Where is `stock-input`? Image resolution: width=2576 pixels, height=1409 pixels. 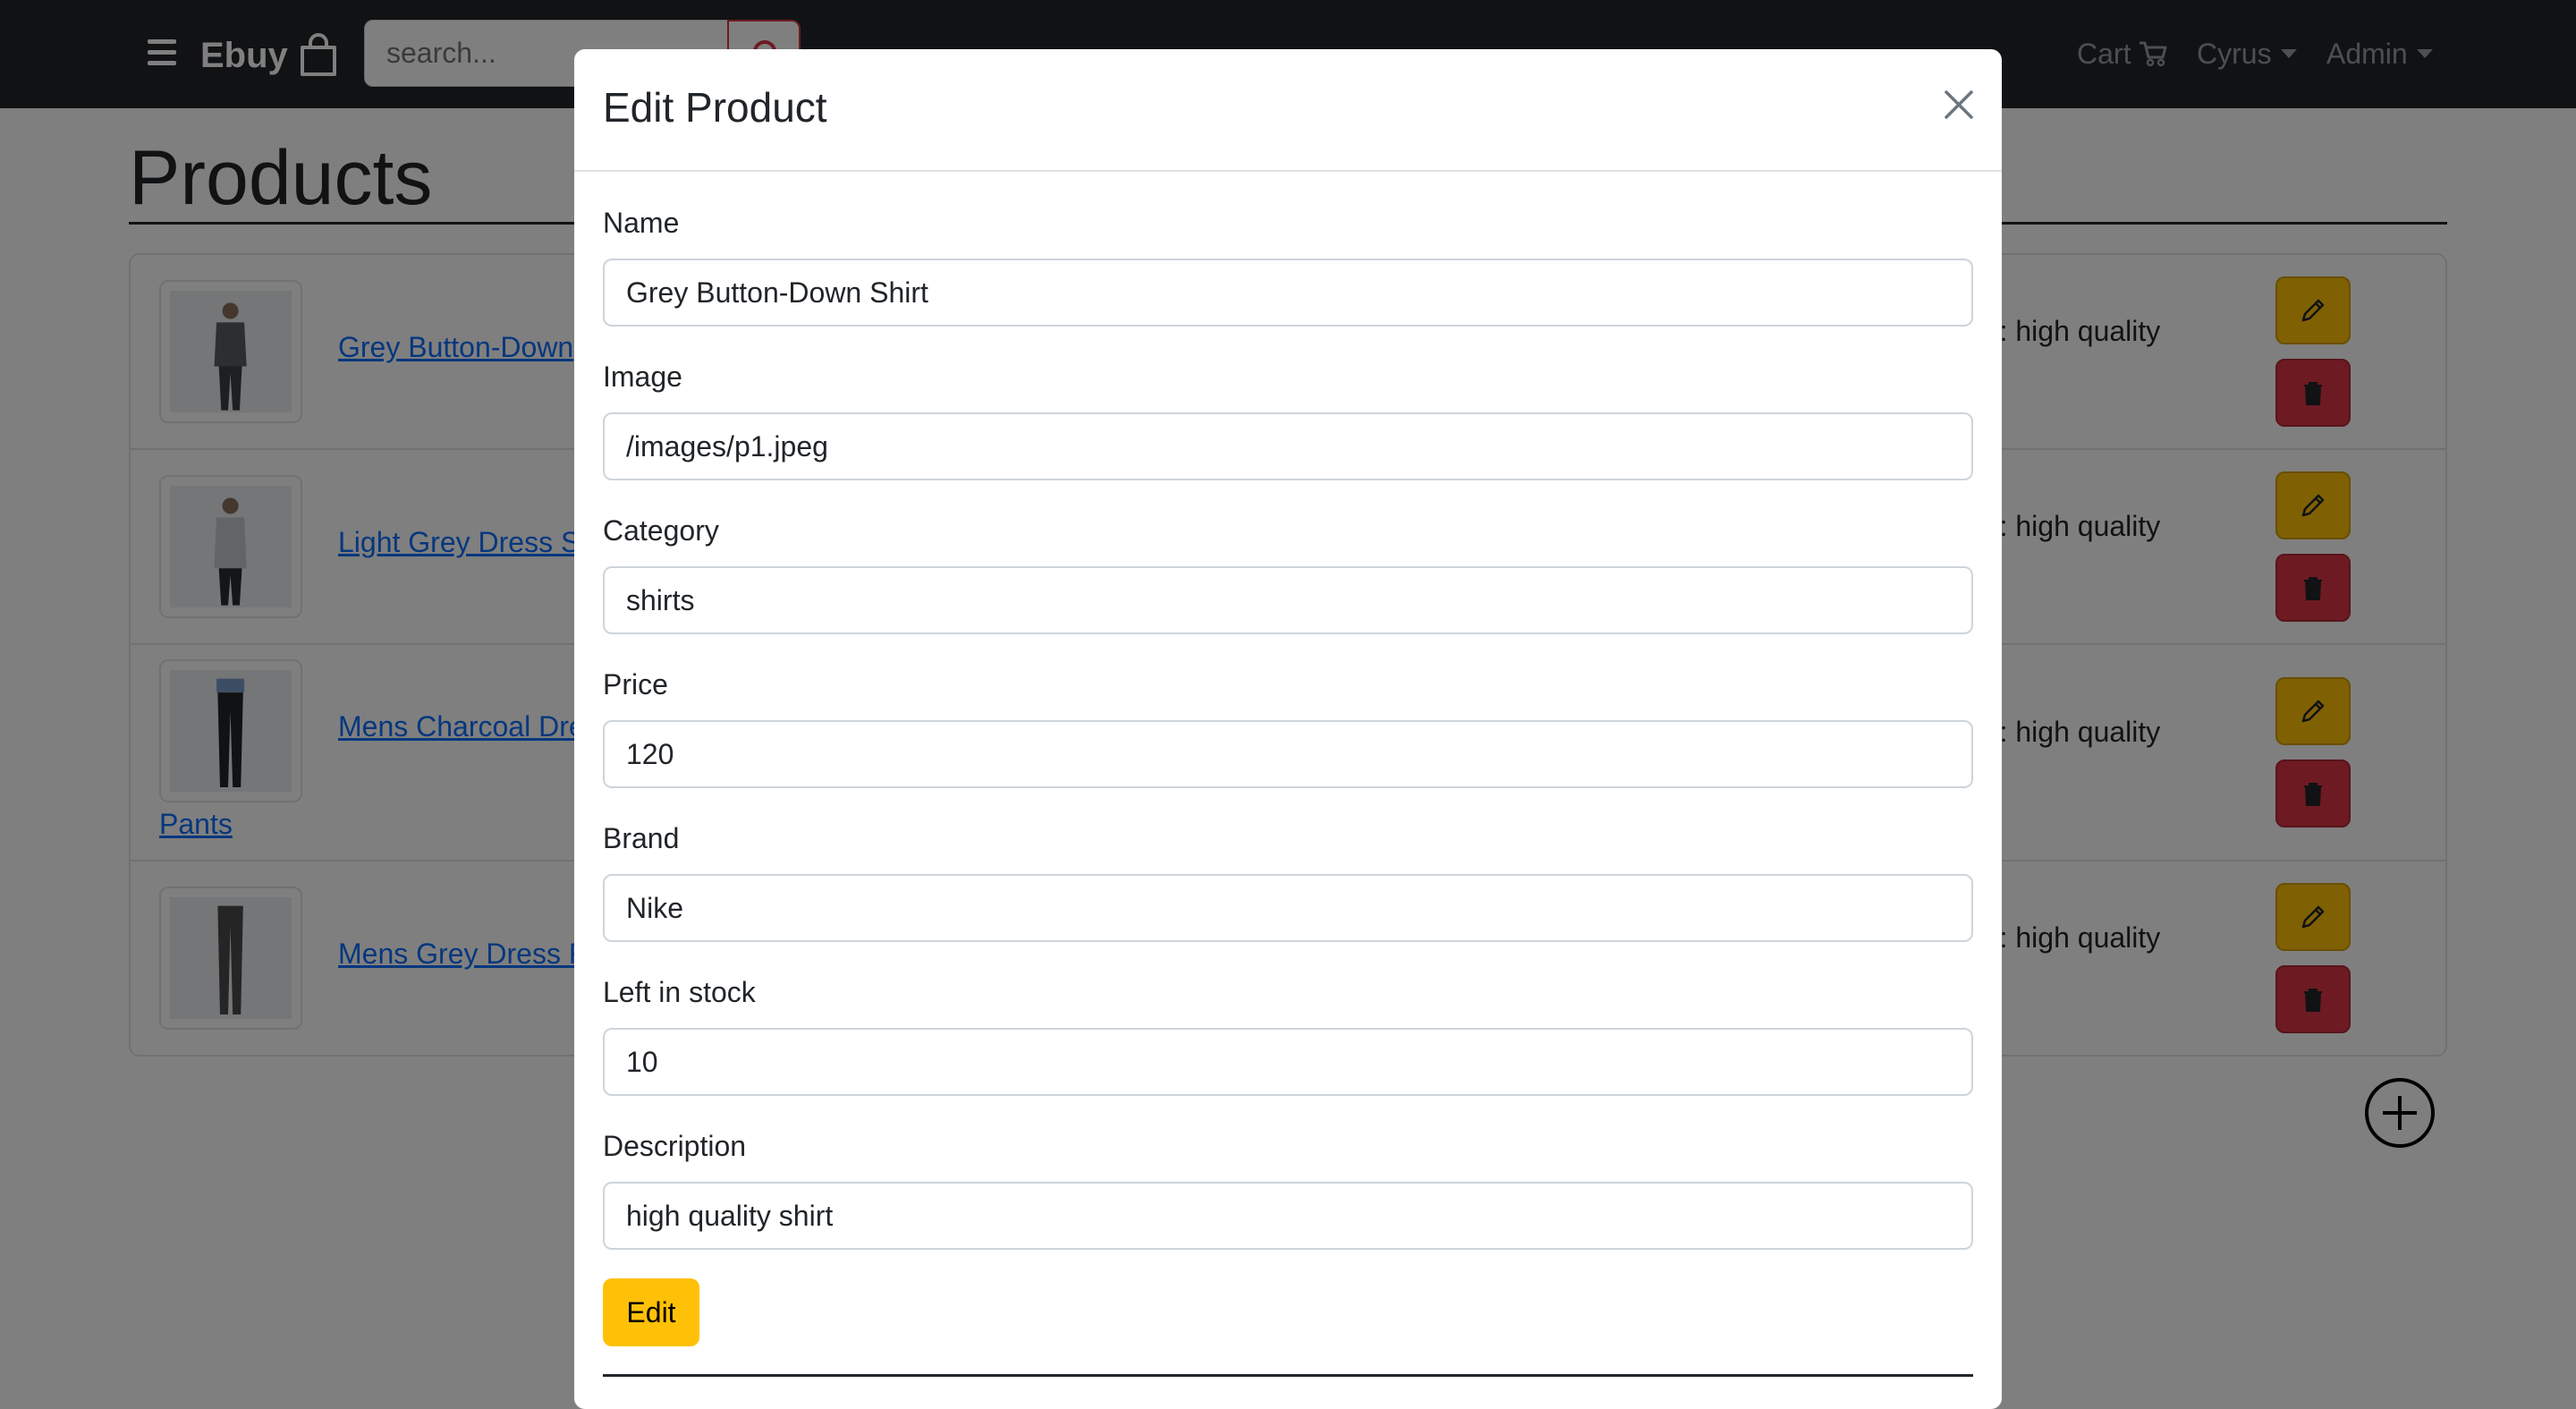 stock-input is located at coordinates (1288, 1062).